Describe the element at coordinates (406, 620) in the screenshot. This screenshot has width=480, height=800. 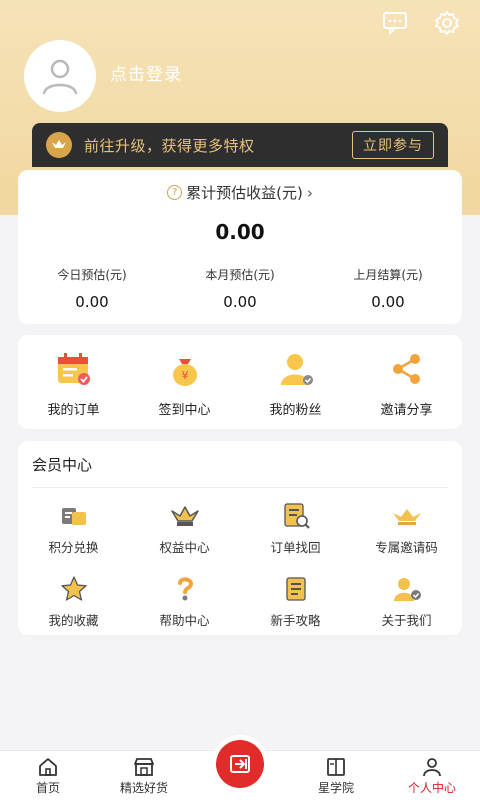
I see `member-item-label: 关于我们` at that location.